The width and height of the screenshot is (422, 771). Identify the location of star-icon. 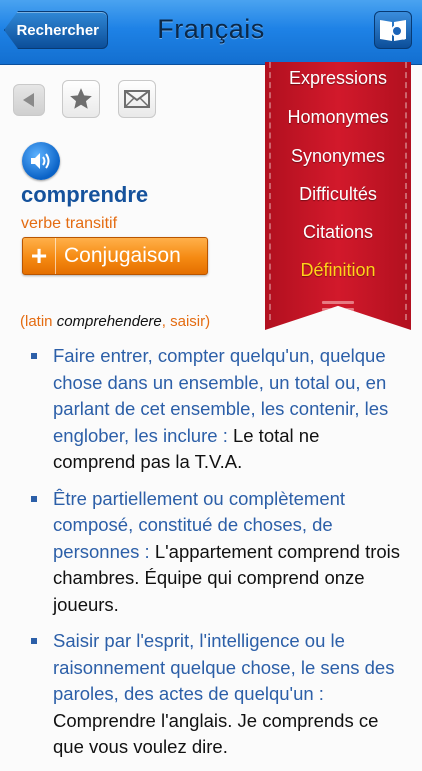
(81, 98).